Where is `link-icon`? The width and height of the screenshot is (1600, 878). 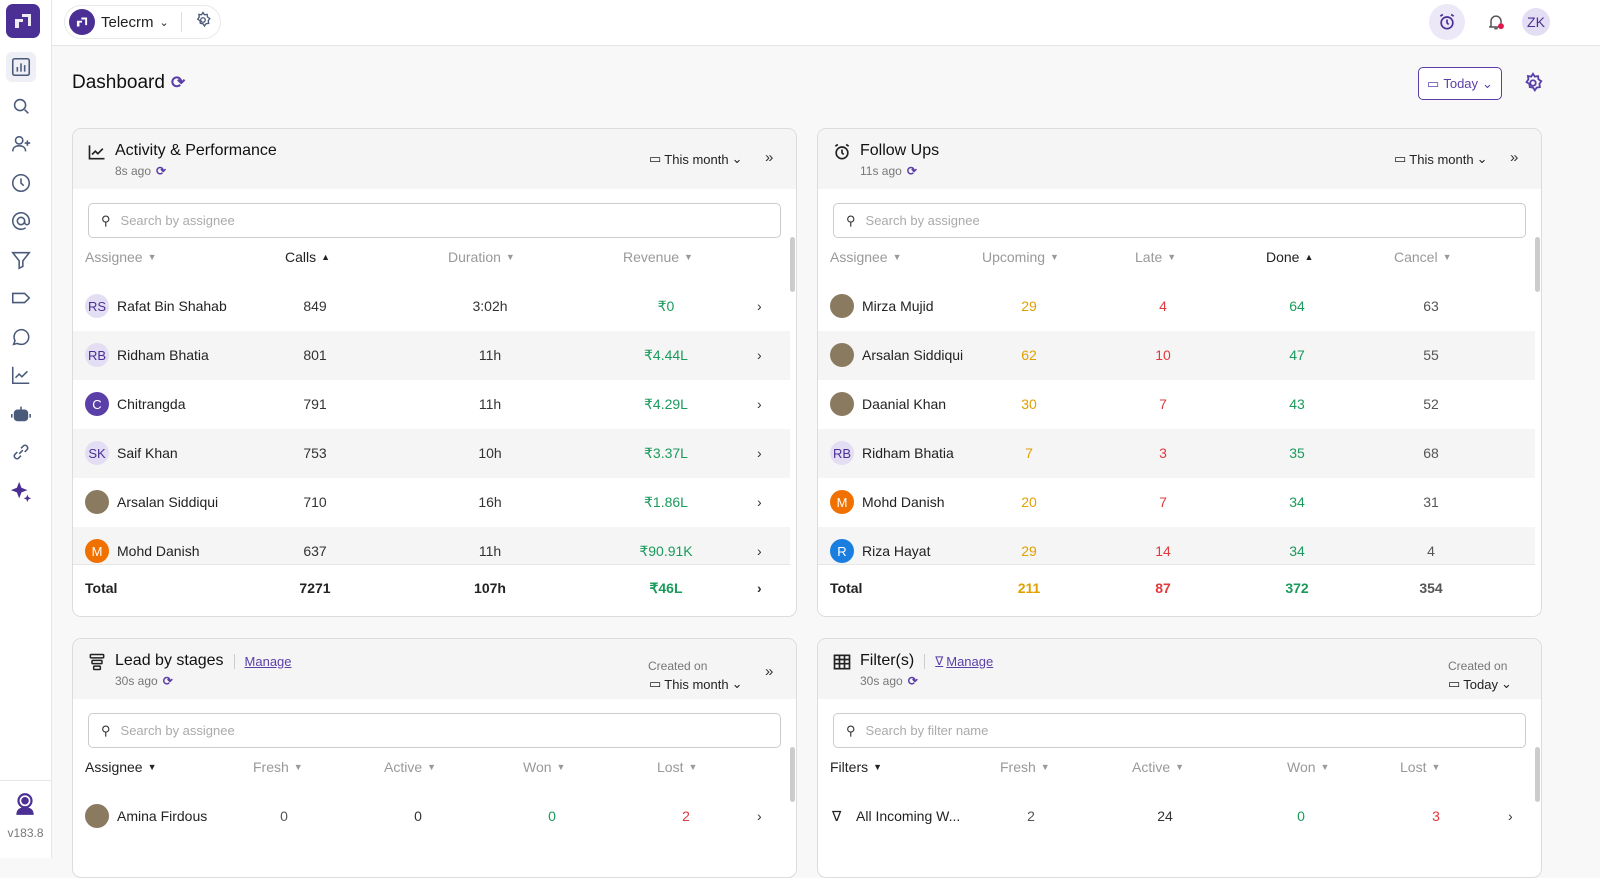
link-icon is located at coordinates (21, 452).